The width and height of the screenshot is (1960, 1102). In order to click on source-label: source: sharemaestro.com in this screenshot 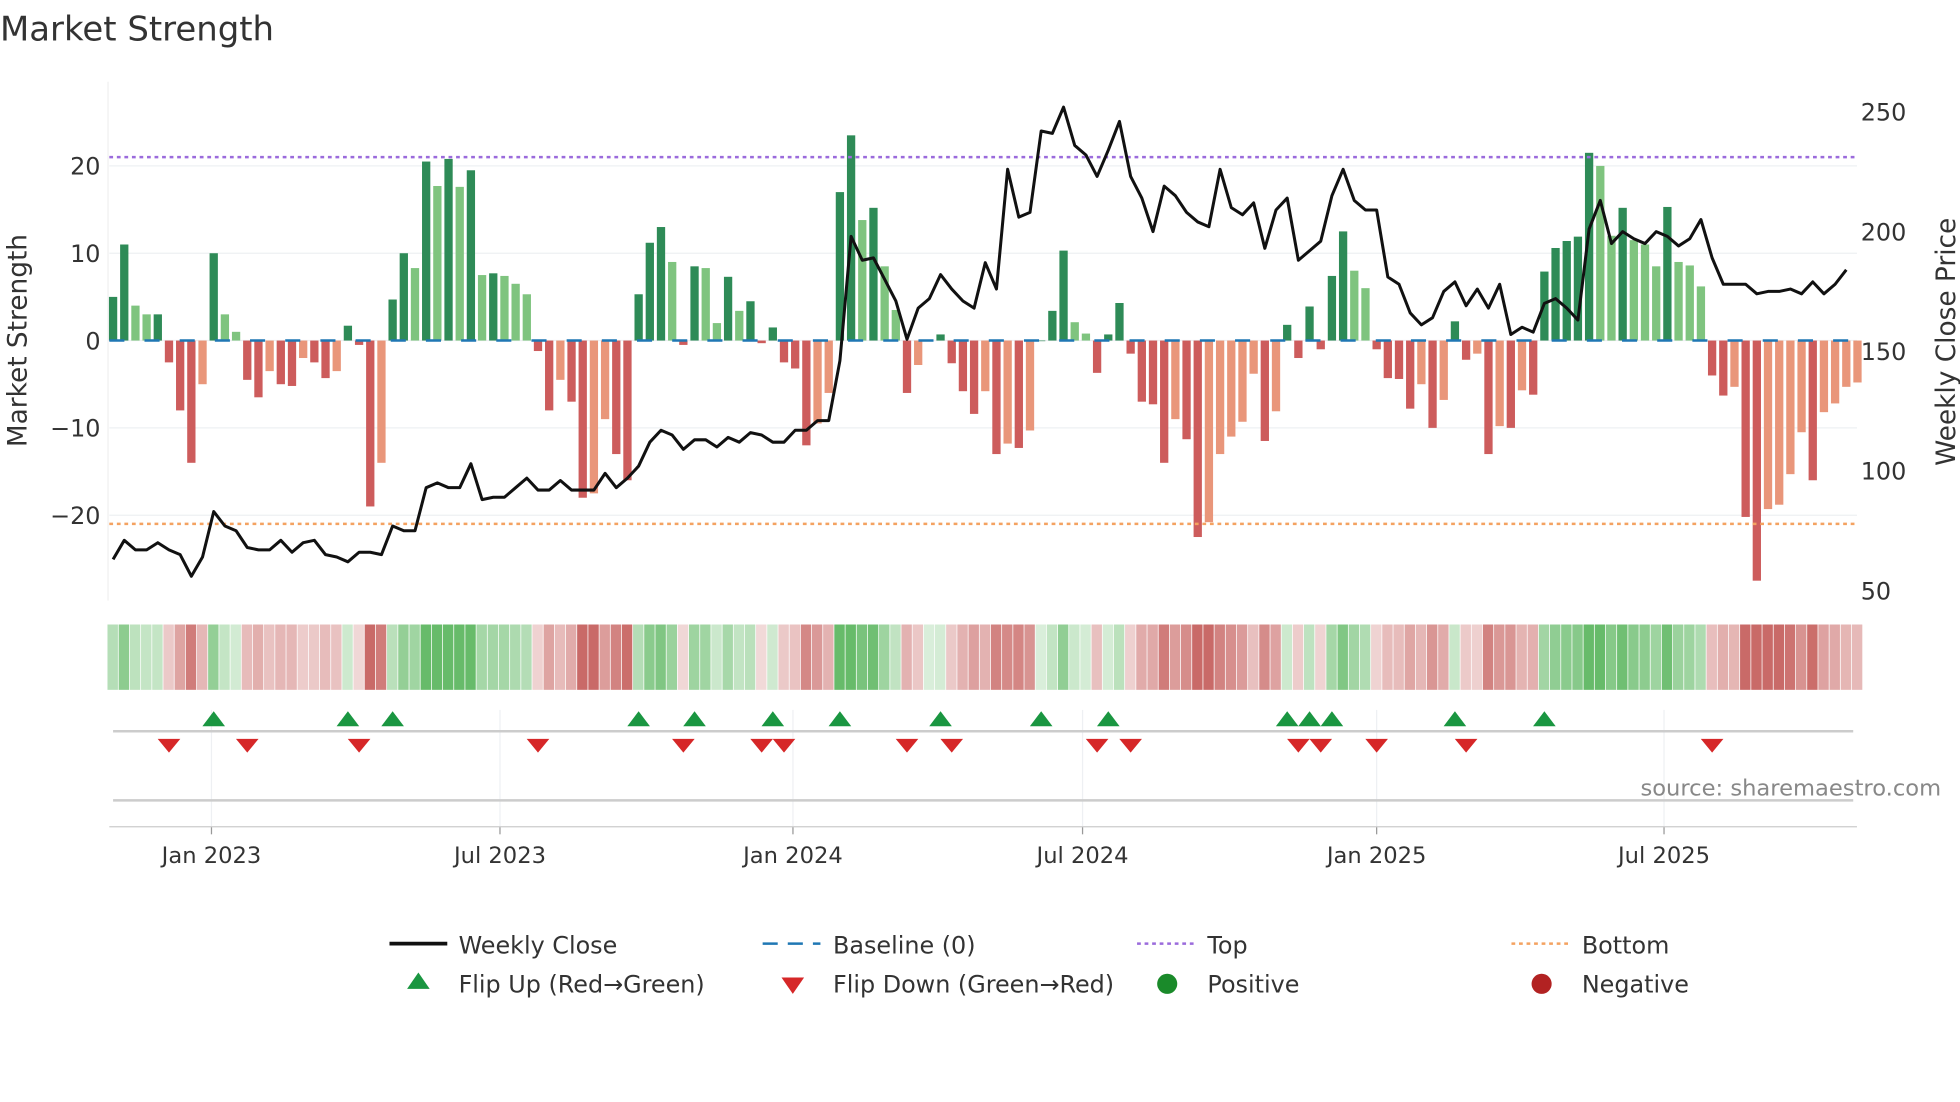, I will do `click(1790, 788)`.